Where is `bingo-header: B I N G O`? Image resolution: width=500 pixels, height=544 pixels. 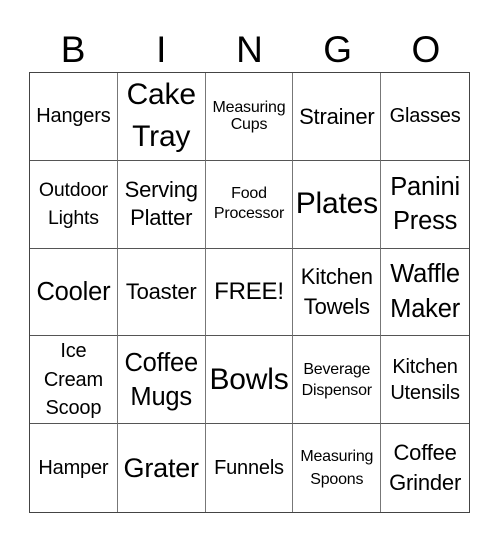 bingo-header: B I N G O is located at coordinates (249, 50).